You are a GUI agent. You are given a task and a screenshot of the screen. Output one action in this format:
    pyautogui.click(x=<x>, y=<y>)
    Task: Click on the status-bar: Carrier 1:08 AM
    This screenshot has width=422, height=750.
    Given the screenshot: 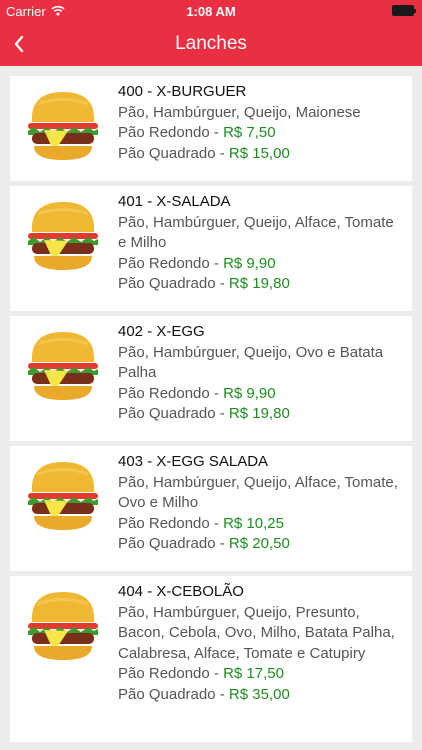 What is the action you would take?
    pyautogui.click(x=211, y=11)
    